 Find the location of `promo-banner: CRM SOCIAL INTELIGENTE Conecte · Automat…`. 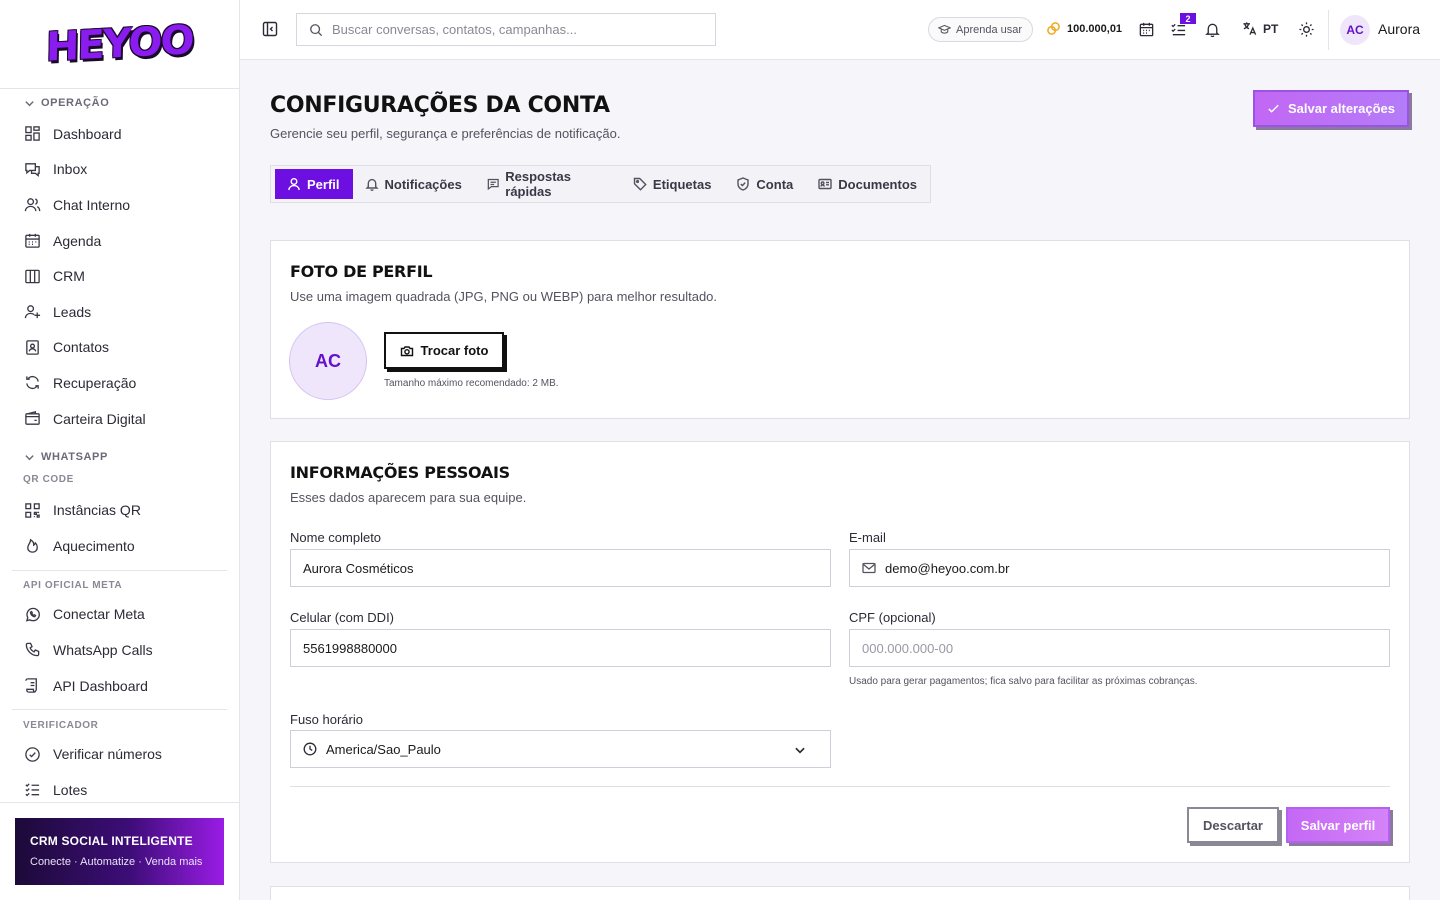

promo-banner: CRM SOCIAL INTELIGENTE Conecte · Automat… is located at coordinates (119, 851).